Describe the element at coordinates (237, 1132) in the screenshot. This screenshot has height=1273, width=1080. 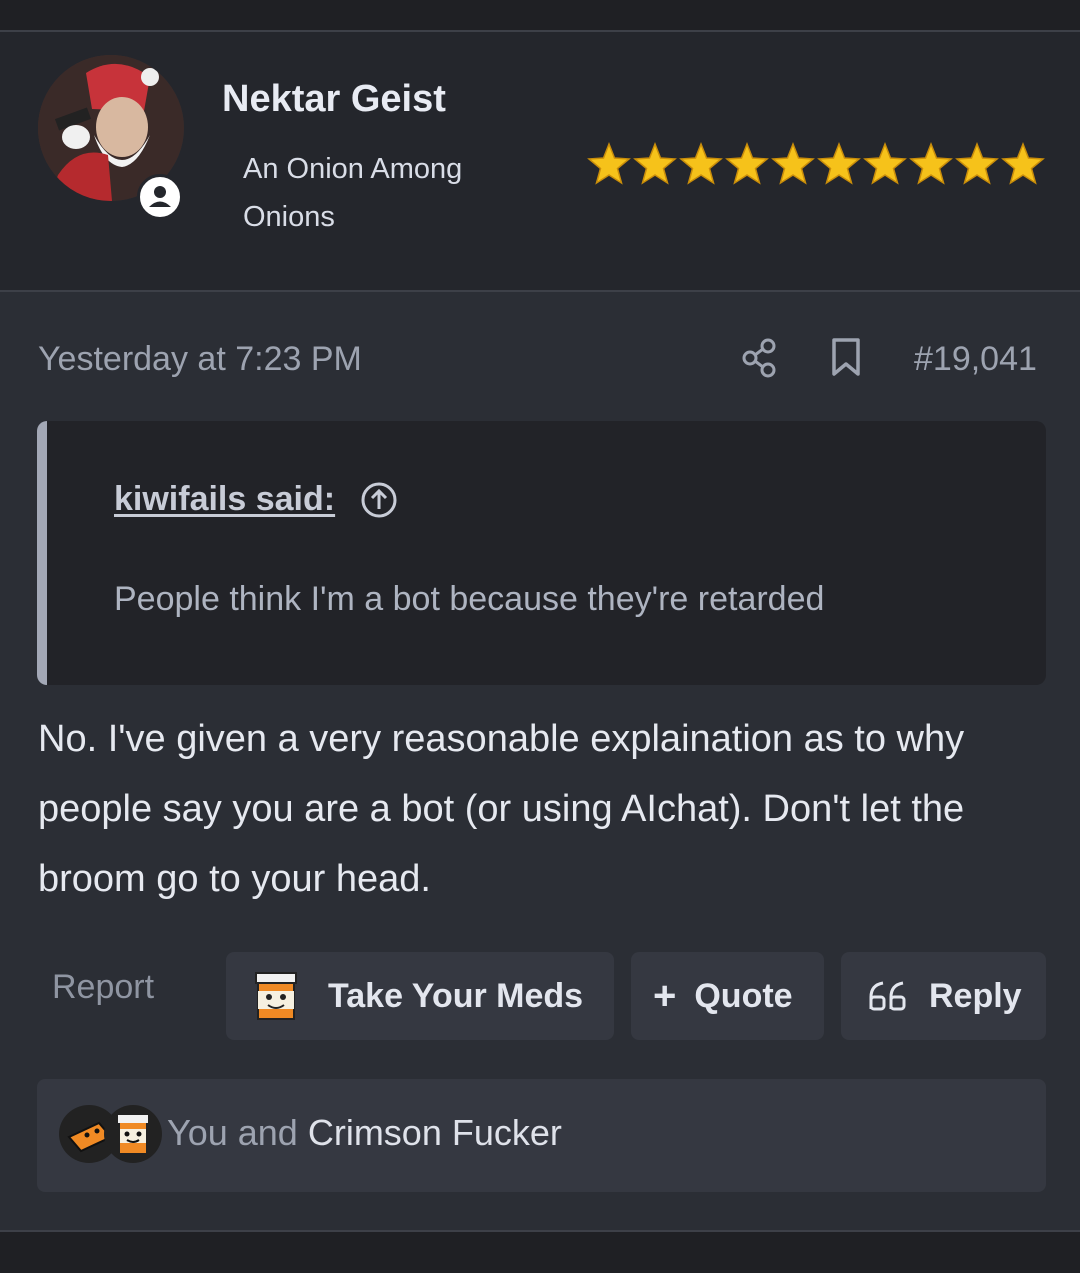
I see `reactions-prefix: You and` at that location.